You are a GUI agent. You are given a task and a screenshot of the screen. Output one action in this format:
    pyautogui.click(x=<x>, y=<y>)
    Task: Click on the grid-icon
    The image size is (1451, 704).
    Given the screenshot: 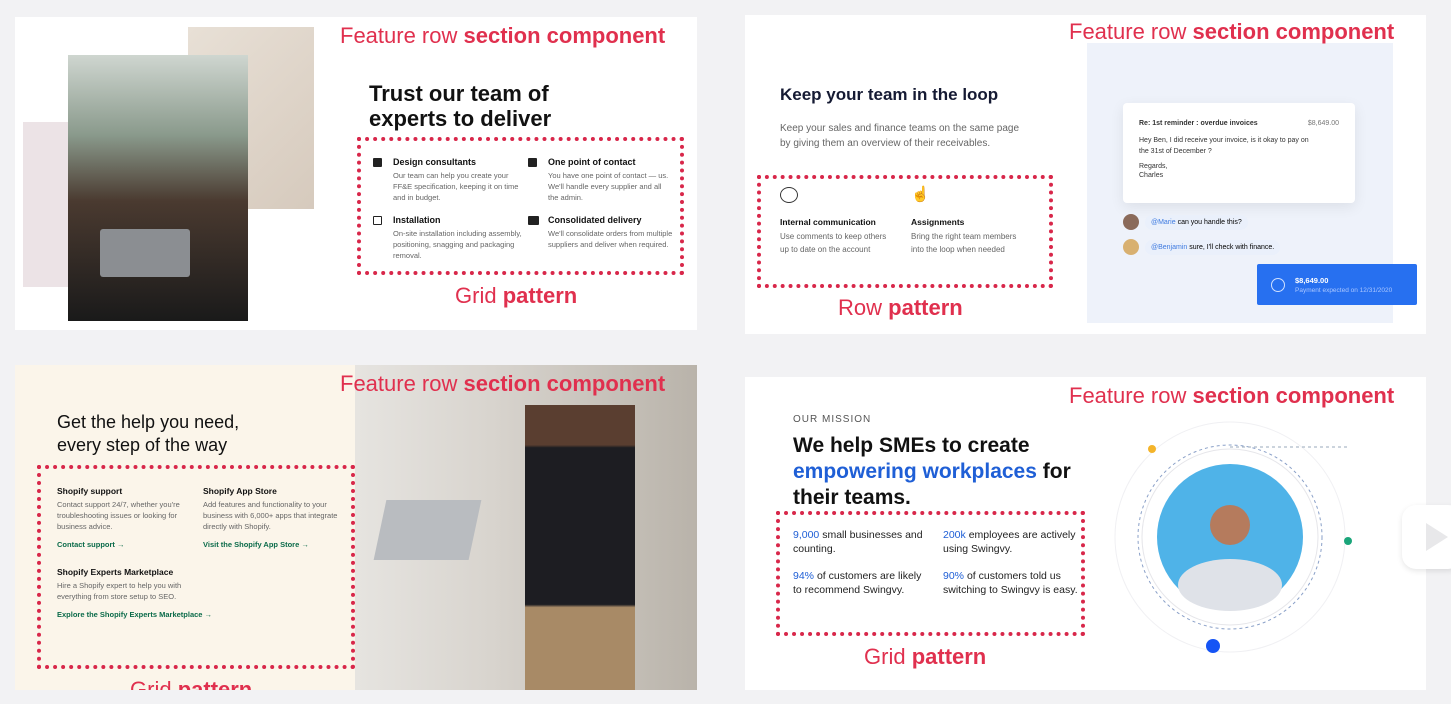 What is the action you would take?
    pyautogui.click(x=377, y=162)
    